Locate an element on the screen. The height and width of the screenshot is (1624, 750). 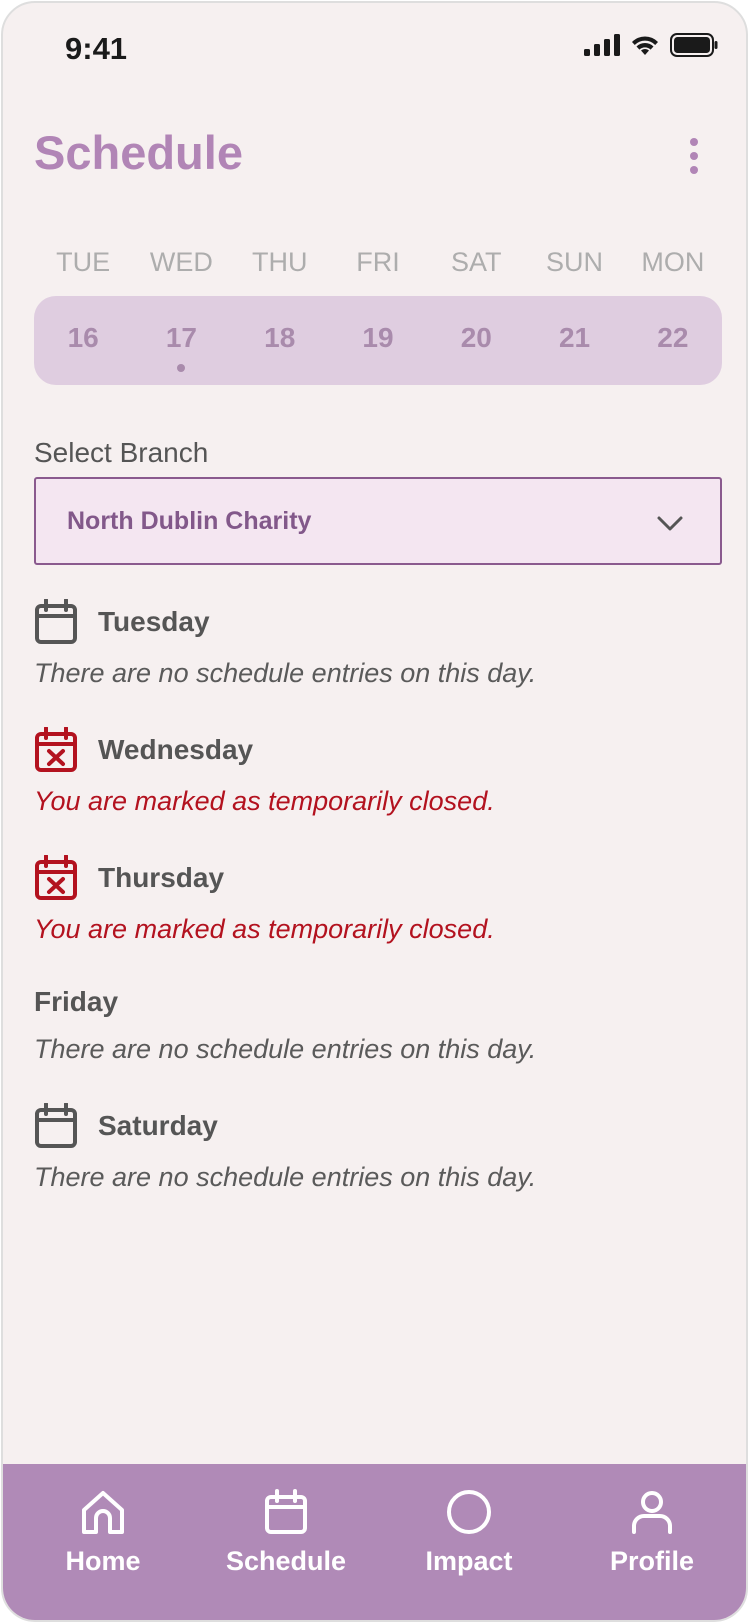
date-18: 18 is located at coordinates (280, 340).